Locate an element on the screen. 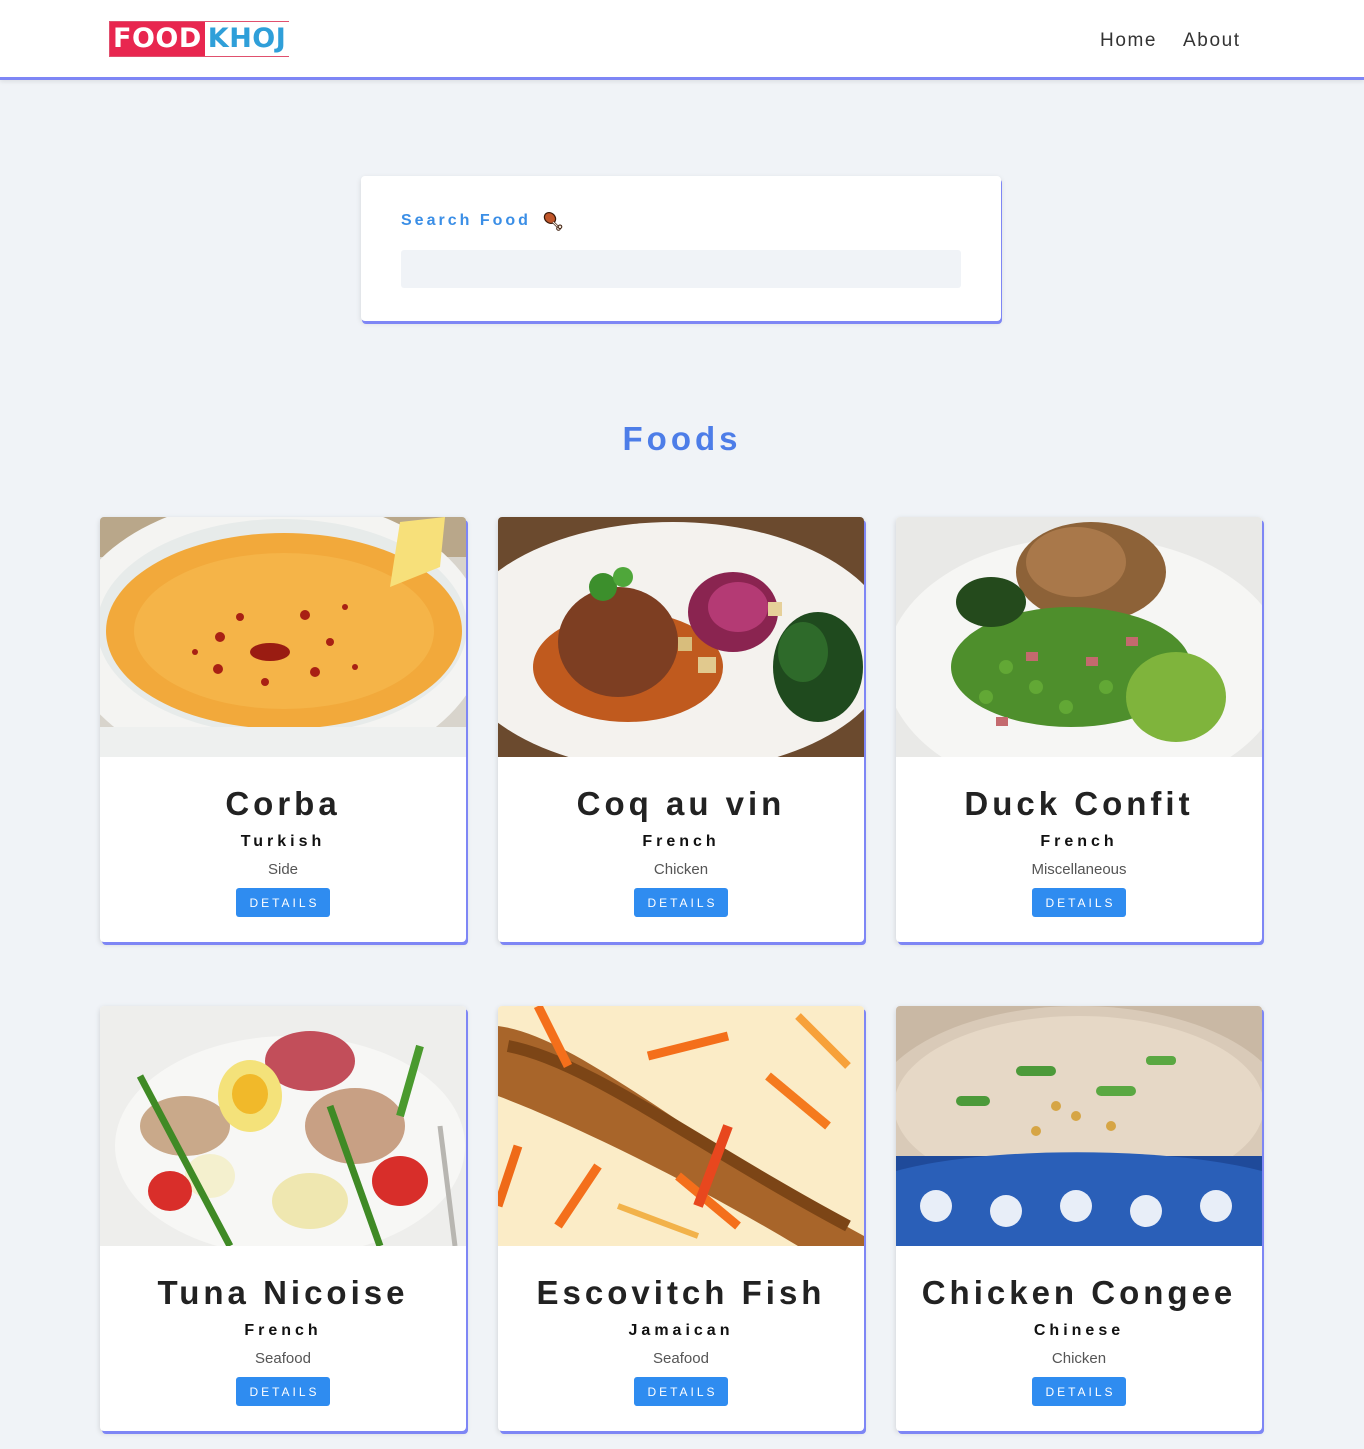  food-name: Chicken Congee is located at coordinates (1079, 1292).